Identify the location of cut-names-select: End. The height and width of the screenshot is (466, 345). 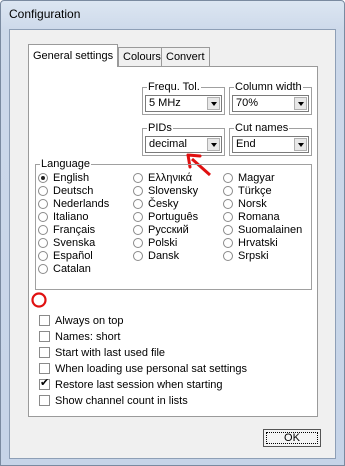
(270, 144).